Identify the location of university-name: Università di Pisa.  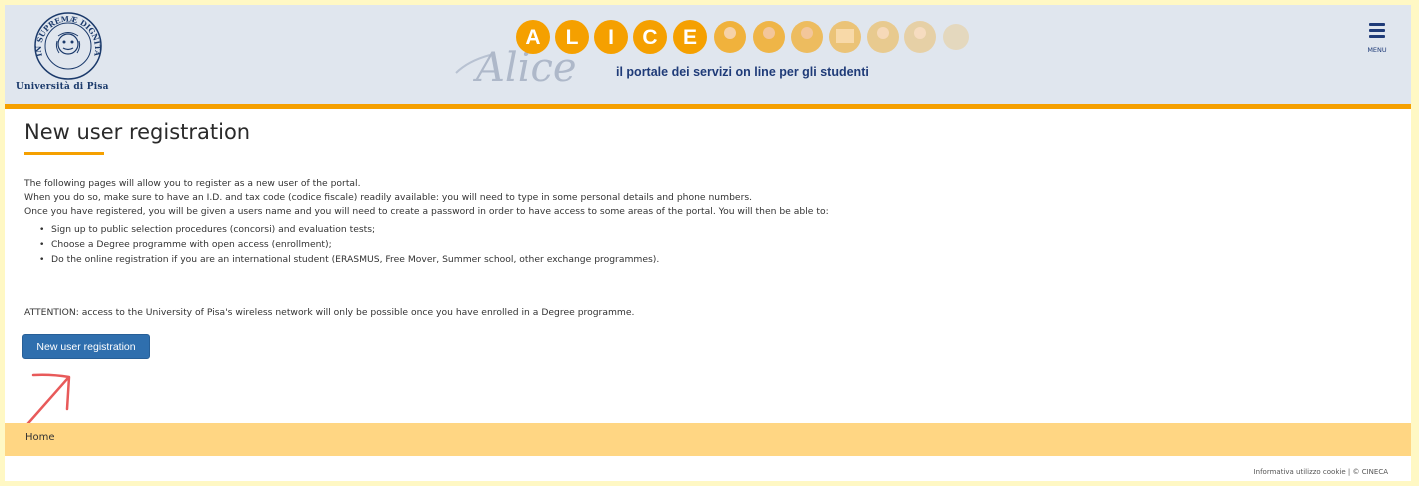
(62, 87).